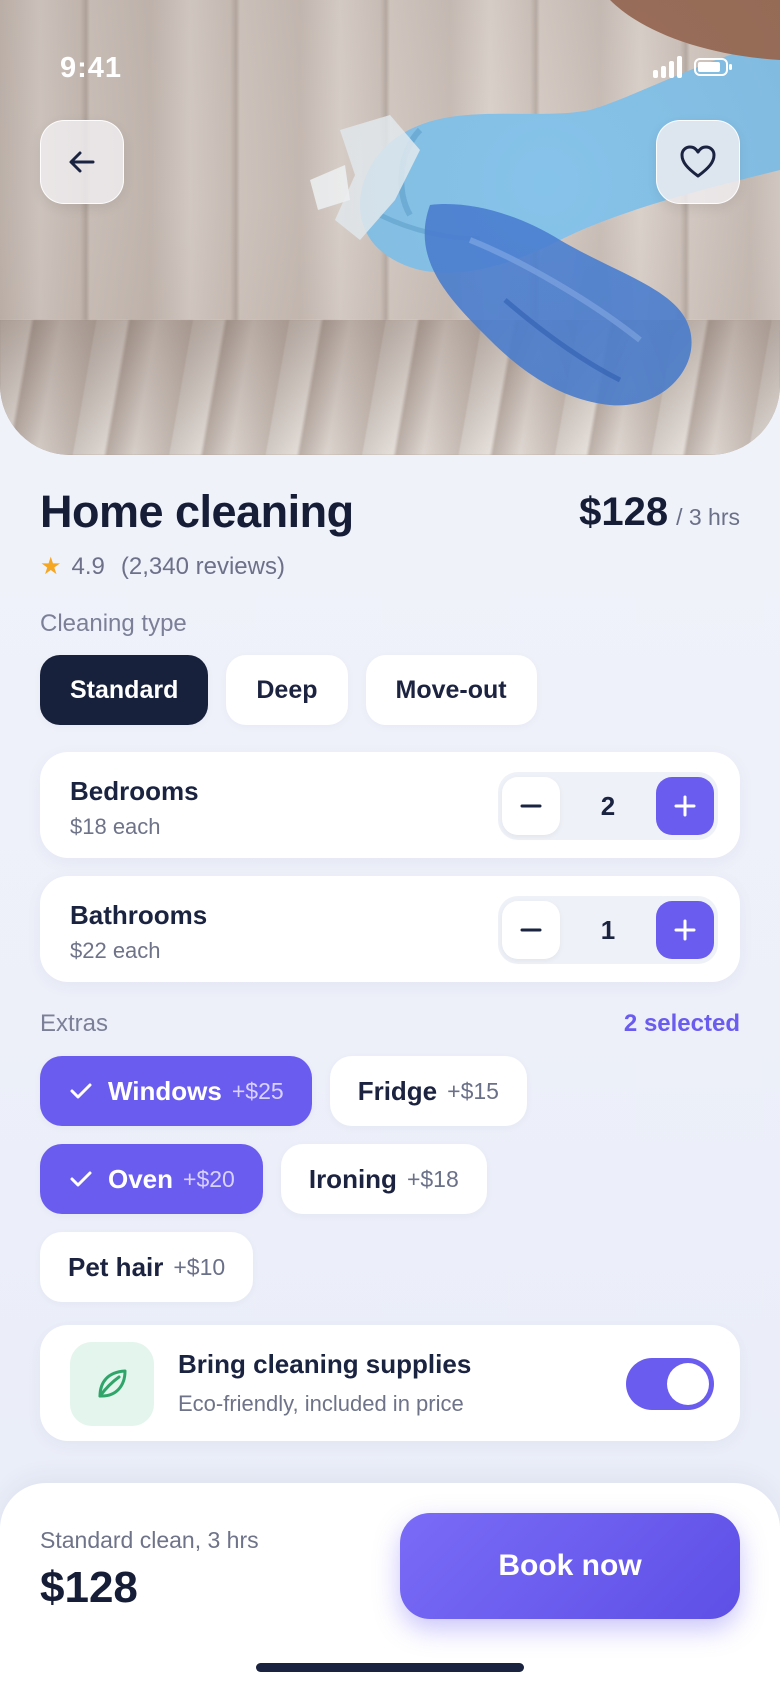 This screenshot has height=1688, width=780. I want to click on bathrooms-card: Bathrooms $22 each 1, so click(390, 929).